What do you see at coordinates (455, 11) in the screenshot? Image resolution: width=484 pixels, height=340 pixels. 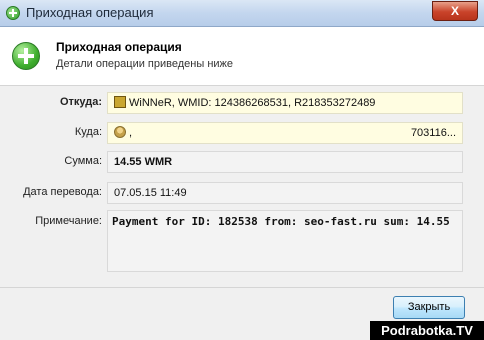 I see `close-window-button: X` at bounding box center [455, 11].